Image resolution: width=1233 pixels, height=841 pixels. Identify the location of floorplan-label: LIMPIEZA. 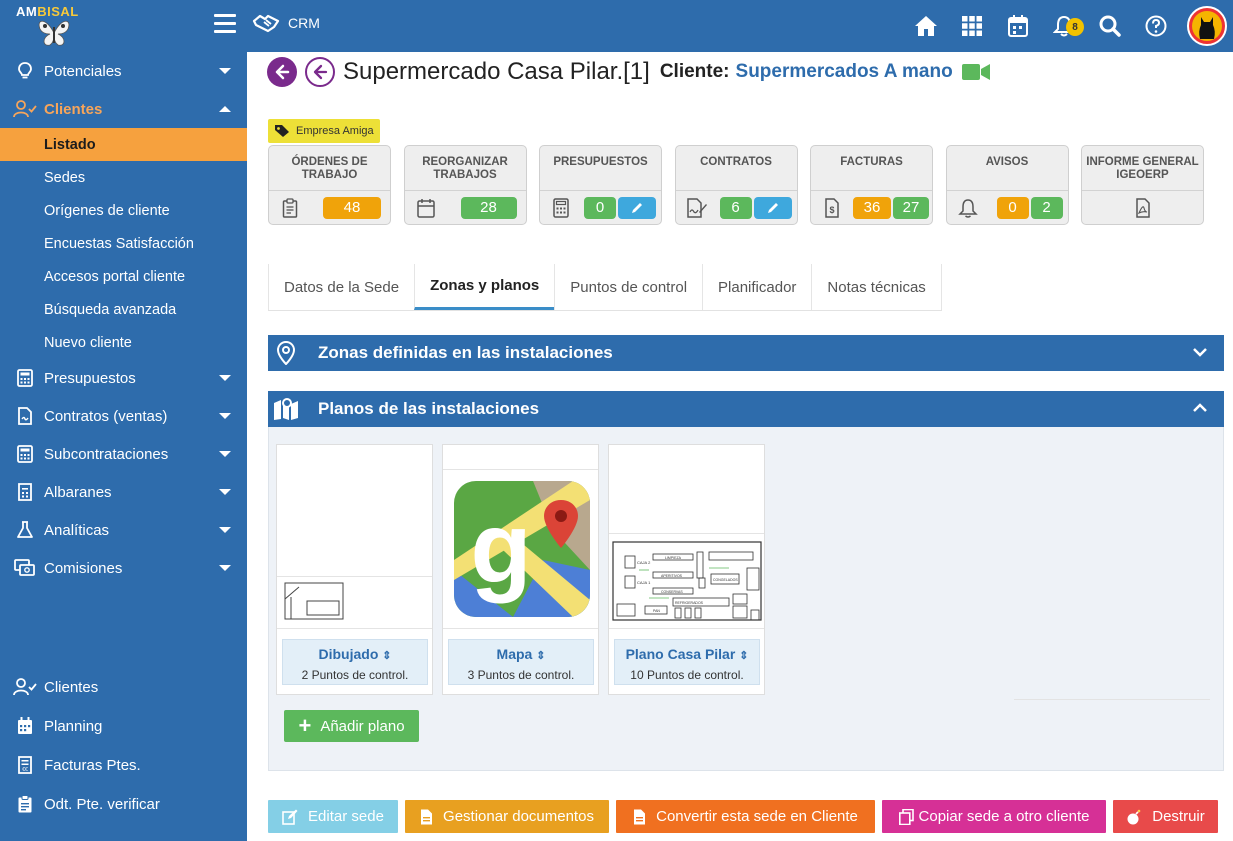
(673, 558).